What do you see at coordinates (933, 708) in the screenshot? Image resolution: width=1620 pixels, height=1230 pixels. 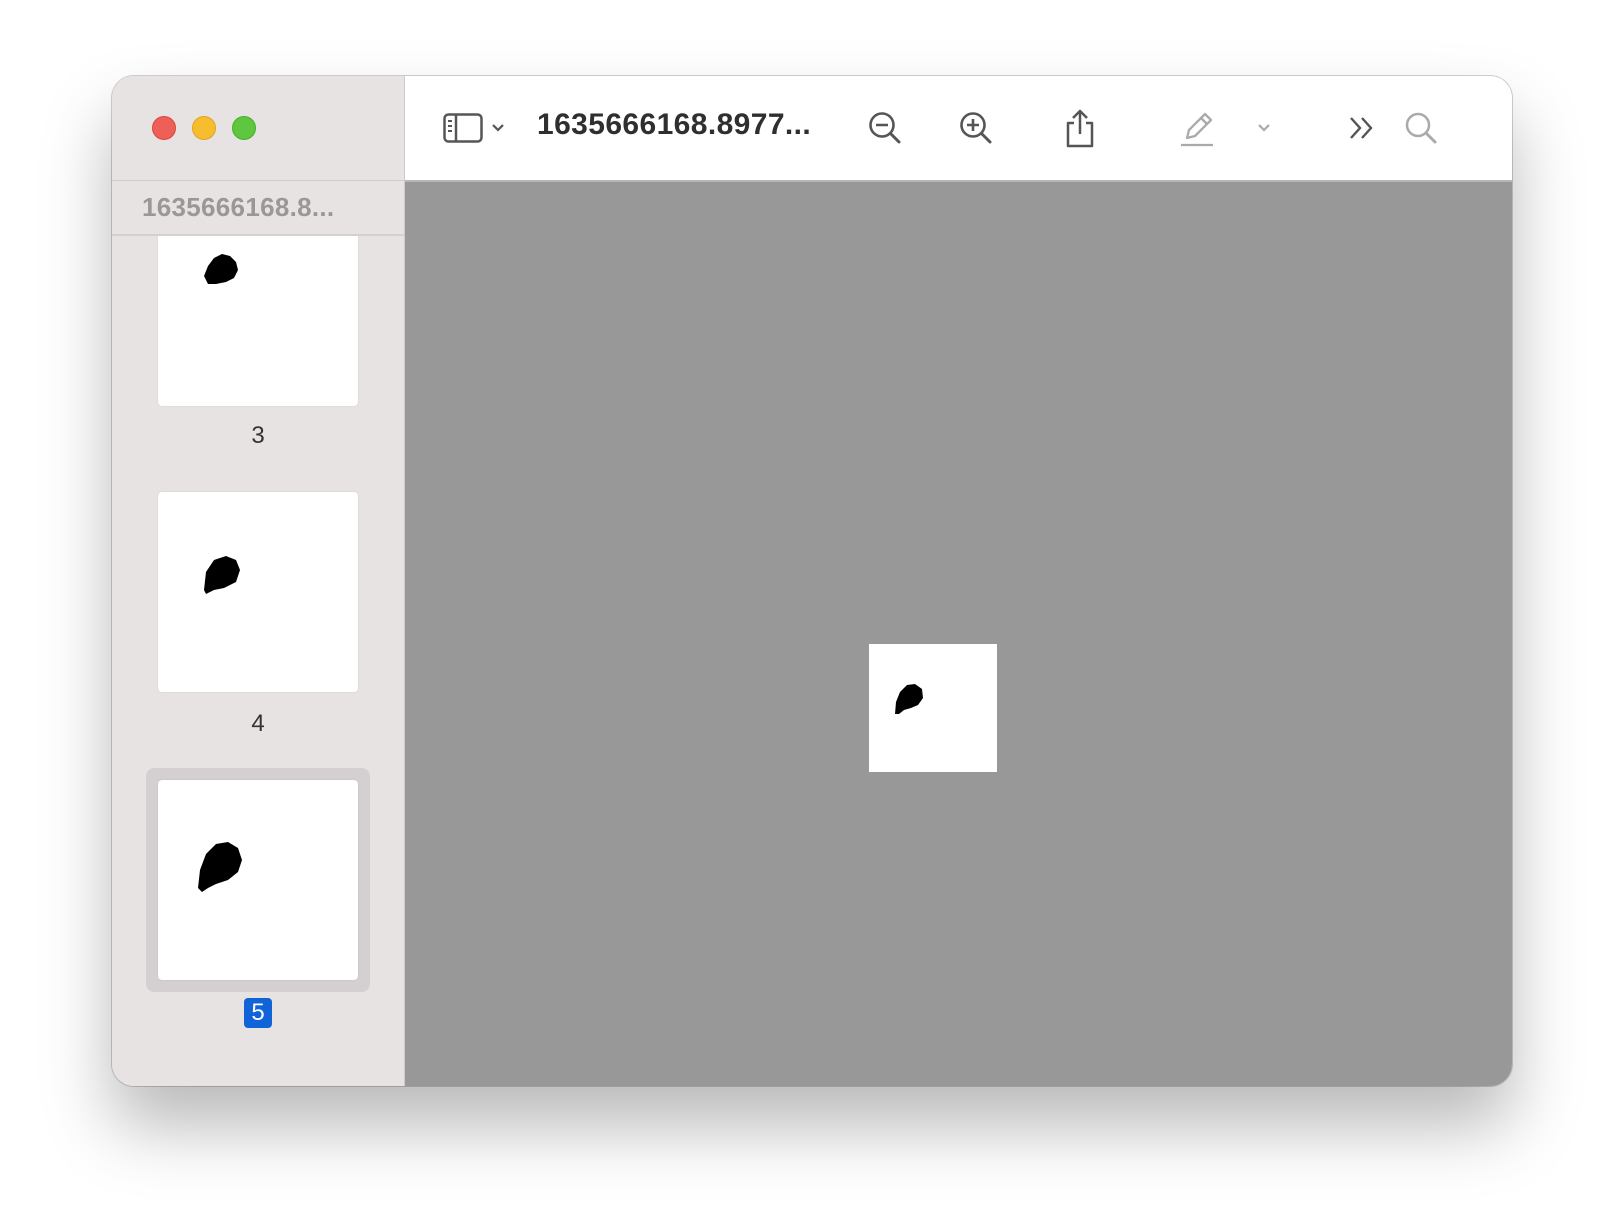 I see `current-page` at bounding box center [933, 708].